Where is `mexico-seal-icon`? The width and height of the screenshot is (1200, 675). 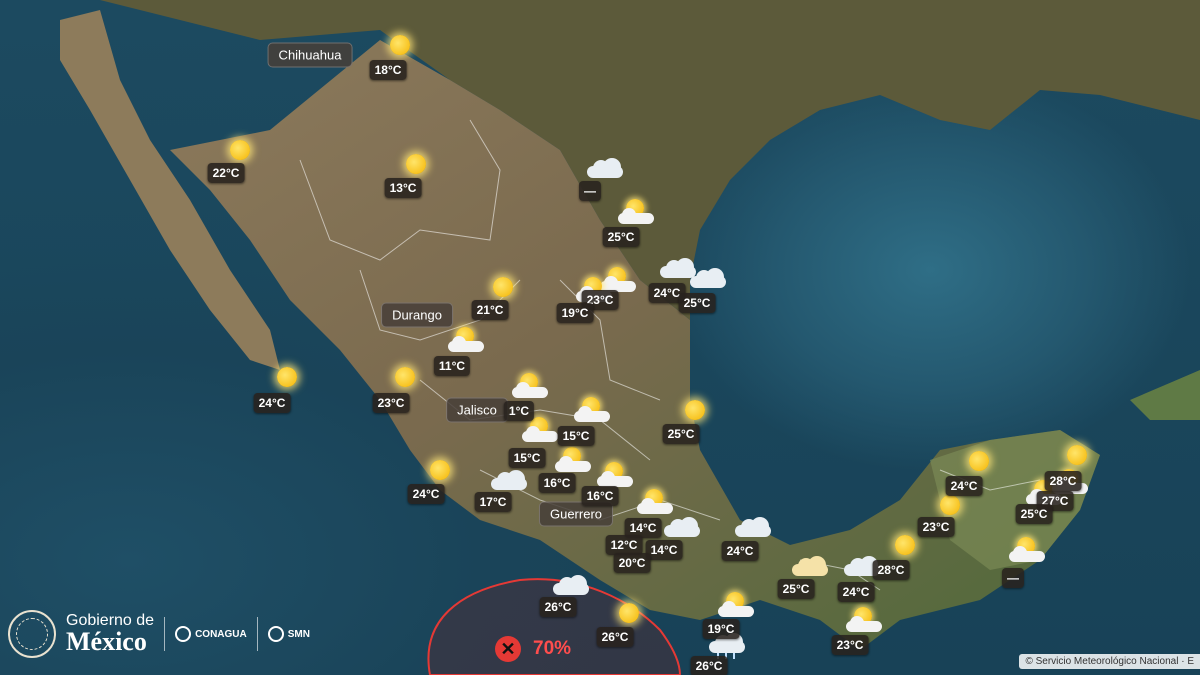
mexico-seal-icon is located at coordinates (32, 634).